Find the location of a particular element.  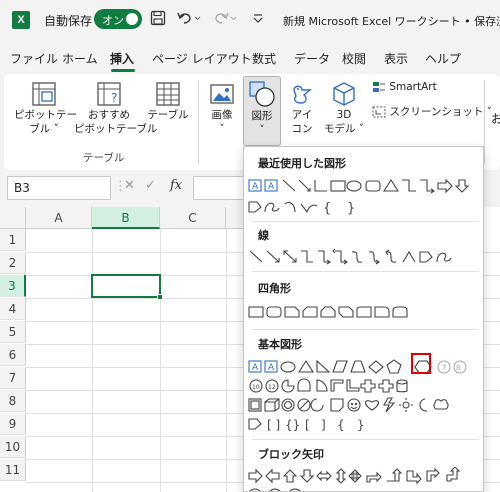

ribbon-tabs: ファイル ホーム 挿入 ページ レイアウト 数式 データ 校閲 表示 ヘルプ is located at coordinates (250, 57).